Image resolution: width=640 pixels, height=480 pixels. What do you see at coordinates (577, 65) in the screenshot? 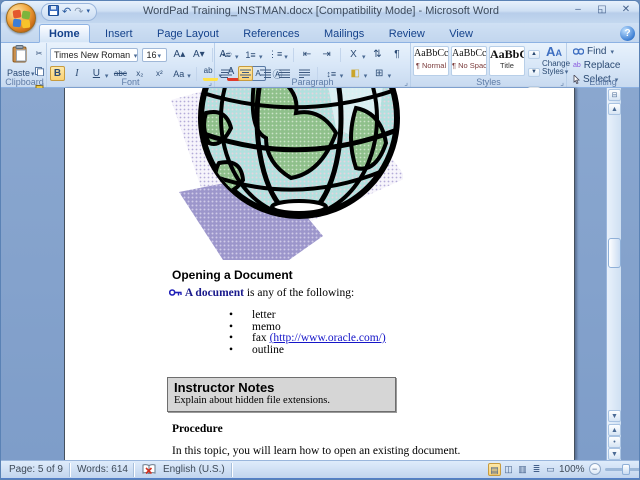
I see `replace-icon: ab` at bounding box center [577, 65].